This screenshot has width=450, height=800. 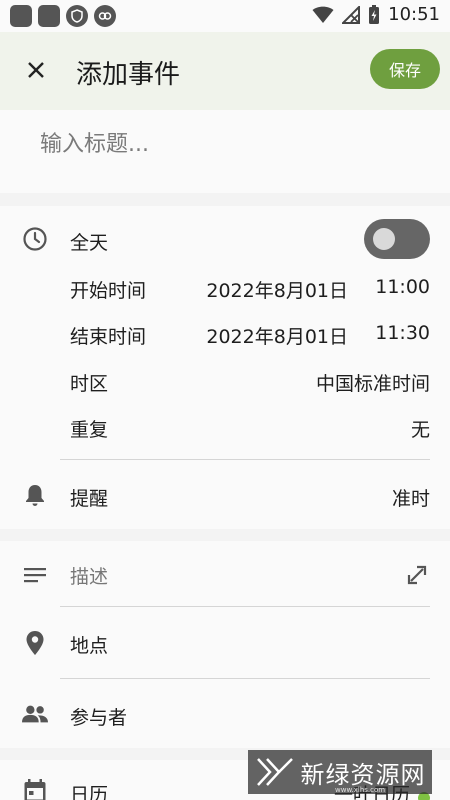 What do you see at coordinates (35, 789) in the screenshot?
I see `calendar-icon` at bounding box center [35, 789].